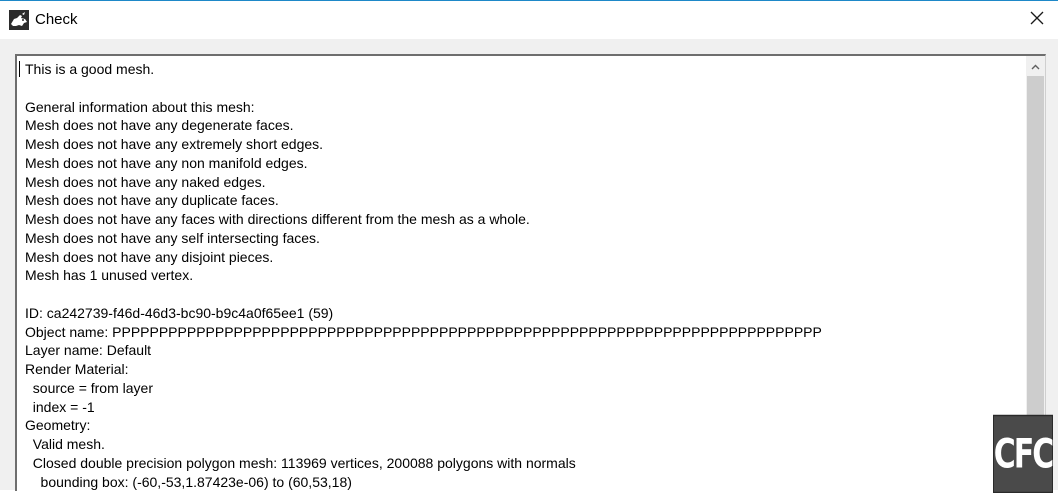  Describe the element at coordinates (140, 106) in the screenshot. I see `report-line: General information about this mesh:` at that location.